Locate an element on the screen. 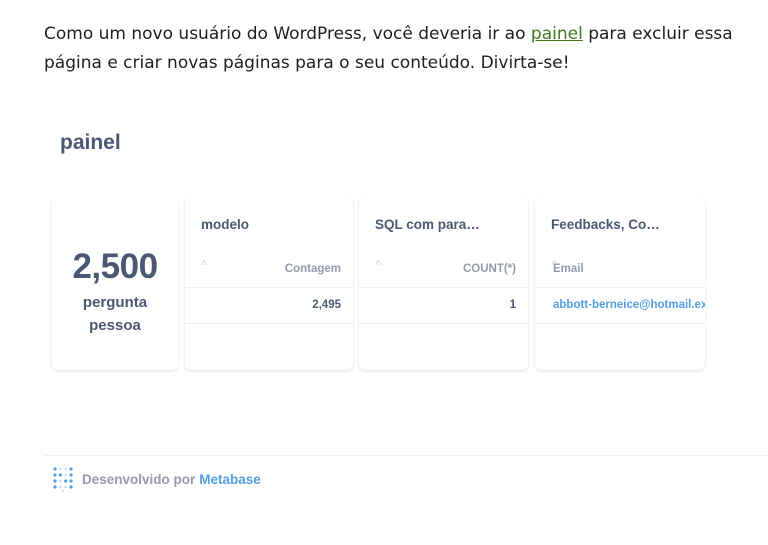  footer: Desenvolvido por Metabase is located at coordinates (156, 479).